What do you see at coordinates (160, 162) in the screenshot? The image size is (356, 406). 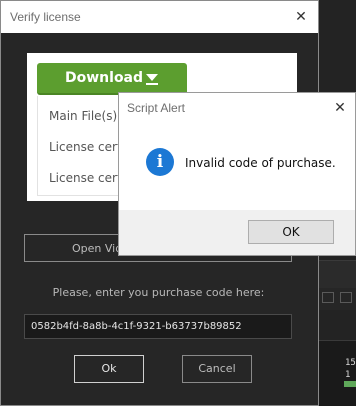 I see `info-icon: i` at bounding box center [160, 162].